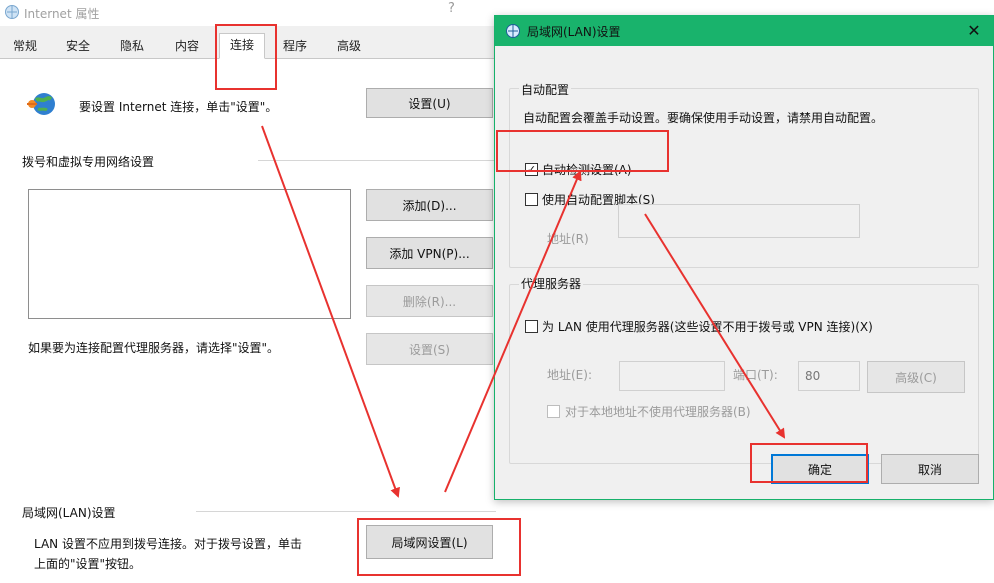 This screenshot has width=994, height=583. What do you see at coordinates (739, 221) in the screenshot?
I see `script-address-input` at bounding box center [739, 221].